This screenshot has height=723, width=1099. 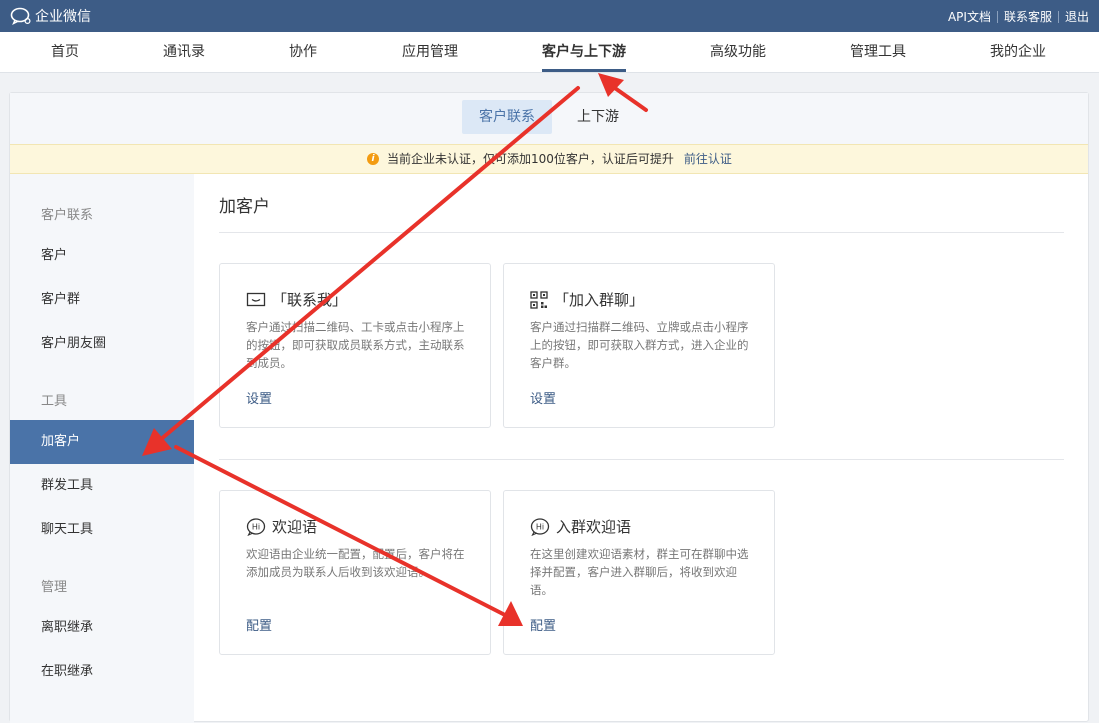 I want to click on sidebar-item-customer: 客户, so click(x=102, y=256).